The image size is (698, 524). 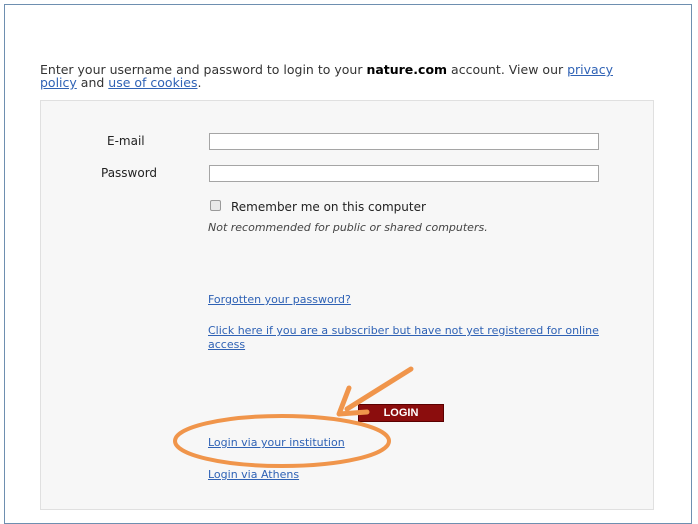 I want to click on annotation-overlay, so click(x=293, y=417).